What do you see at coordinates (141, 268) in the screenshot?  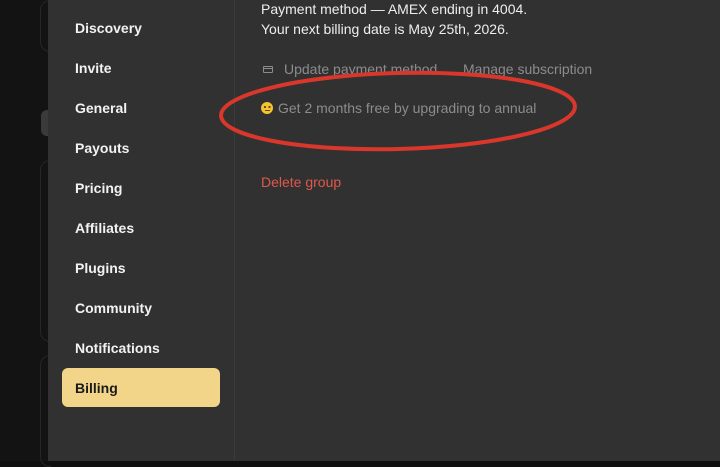 I see `sidebar-item-plugins: Plugins` at bounding box center [141, 268].